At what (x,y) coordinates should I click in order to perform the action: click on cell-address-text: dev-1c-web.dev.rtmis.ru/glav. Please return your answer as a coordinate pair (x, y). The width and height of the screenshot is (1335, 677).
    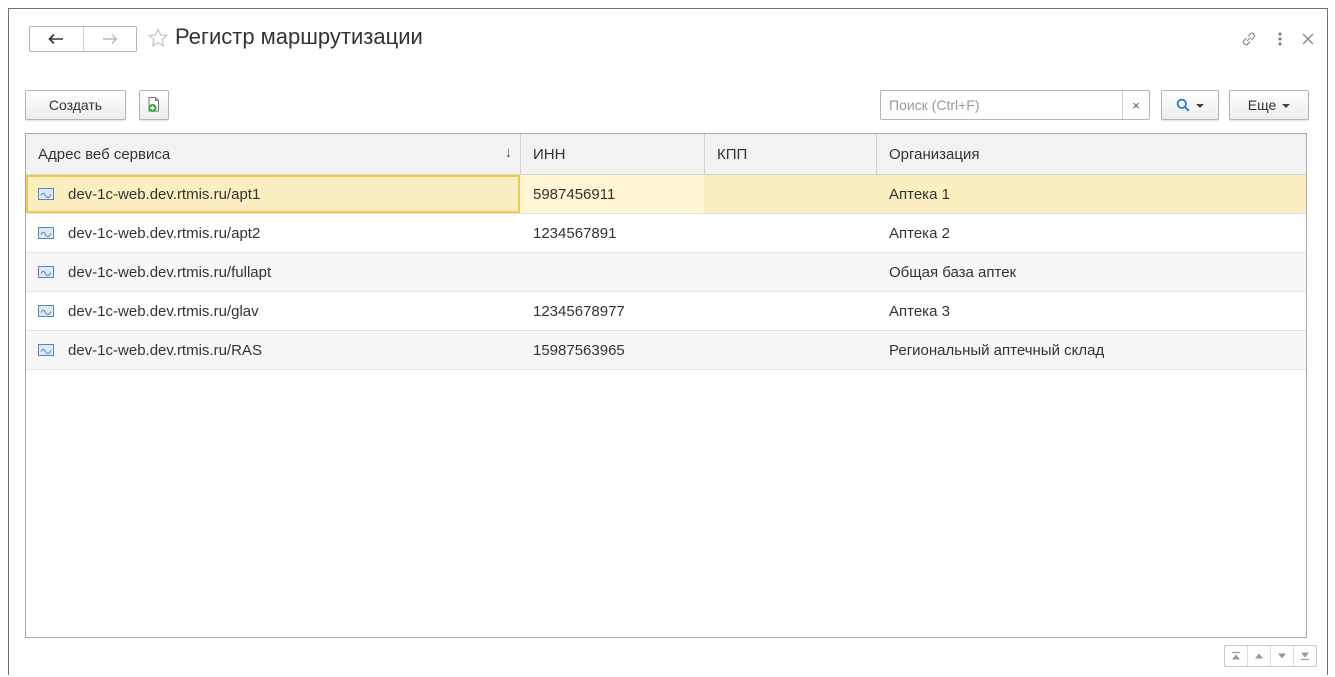
    Looking at the image, I should click on (163, 311).